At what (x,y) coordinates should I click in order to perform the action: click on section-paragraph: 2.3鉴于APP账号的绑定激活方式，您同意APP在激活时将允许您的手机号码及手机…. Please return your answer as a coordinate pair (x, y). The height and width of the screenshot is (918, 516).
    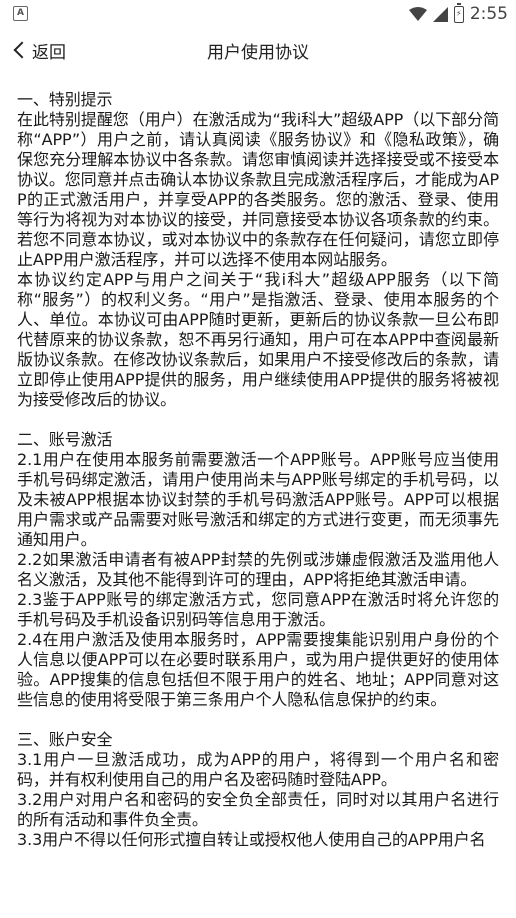
    Looking at the image, I should click on (258, 609).